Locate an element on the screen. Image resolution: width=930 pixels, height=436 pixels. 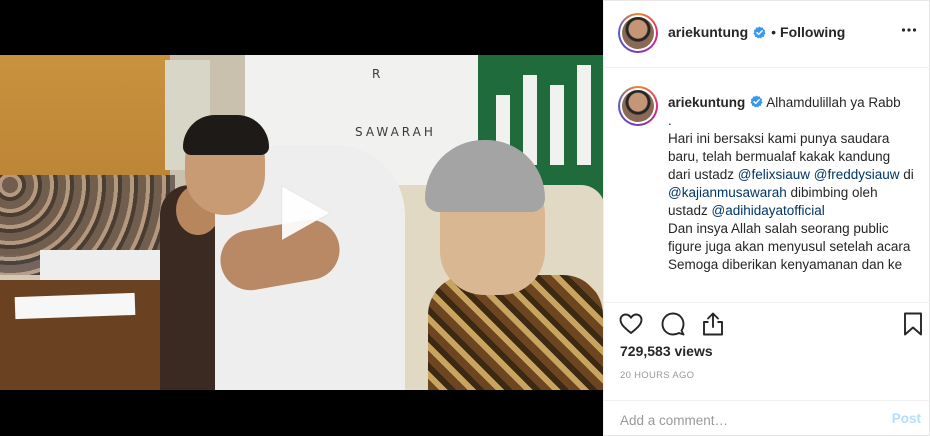
caption-paragraph: Semoga diberikan kenyamanan dan ke is located at coordinates (785, 264).